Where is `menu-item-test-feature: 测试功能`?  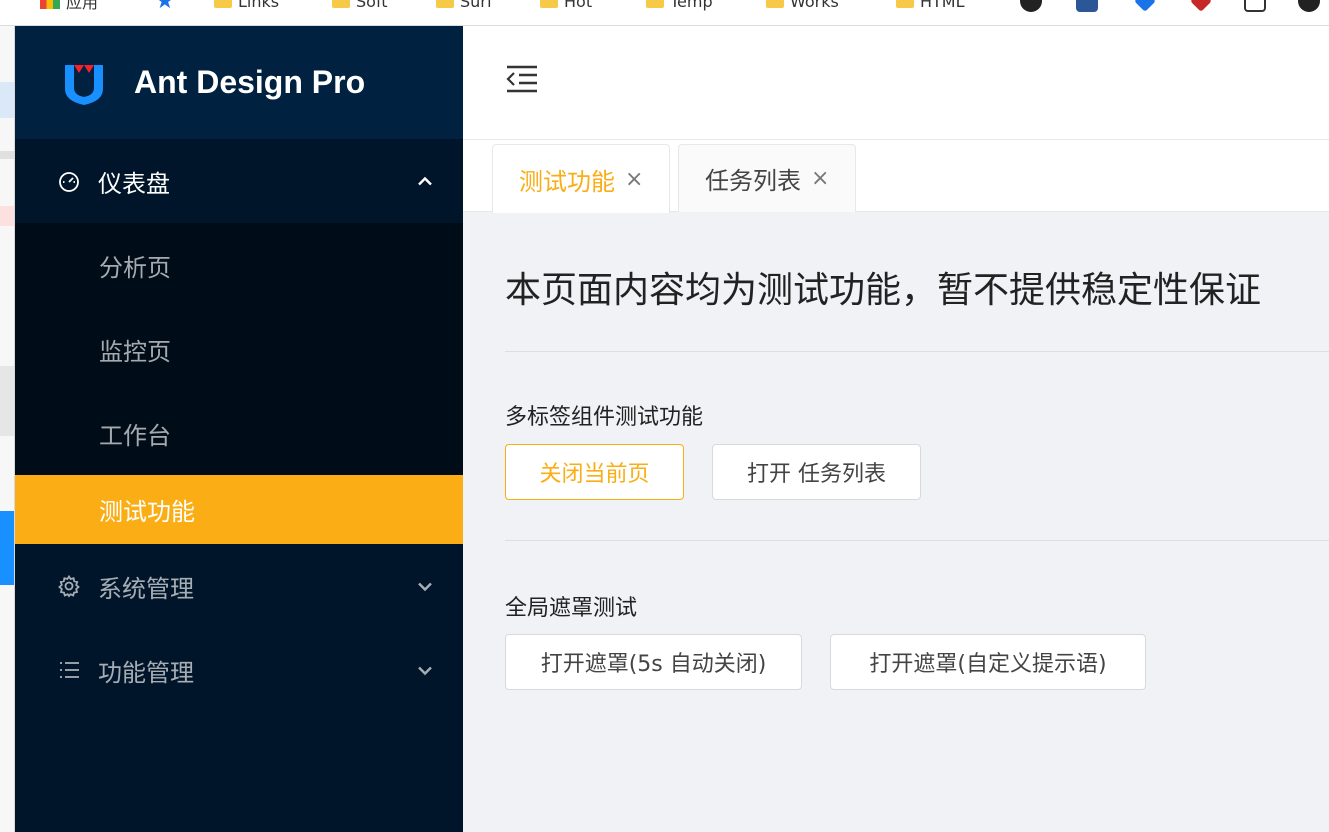
menu-item-test-feature: 测试功能 is located at coordinates (239, 509).